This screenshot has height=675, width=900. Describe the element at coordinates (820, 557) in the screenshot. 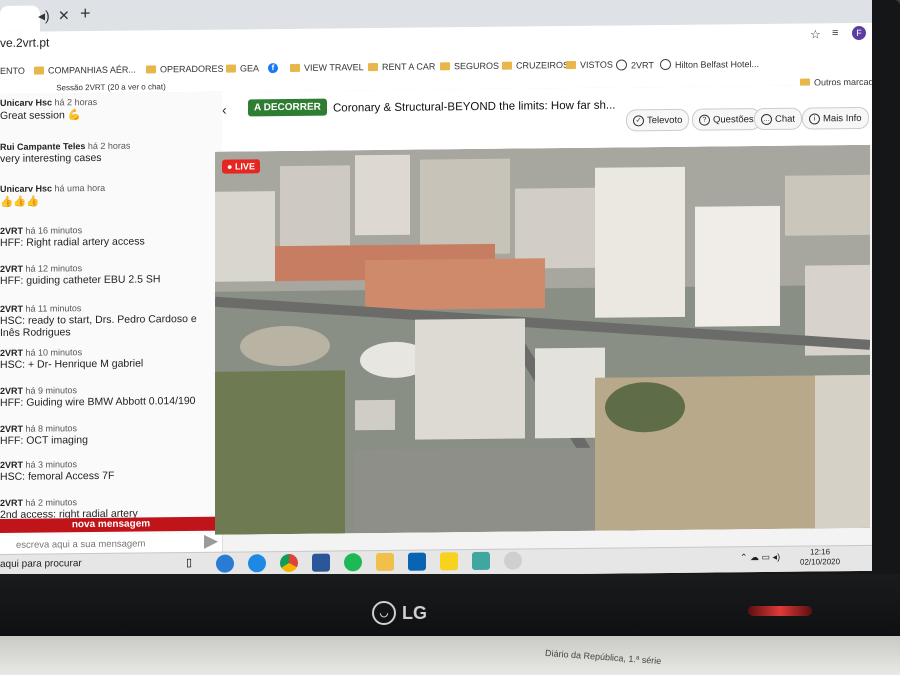

I see `taskbar-clock: 12:16 02/10/2020` at that location.